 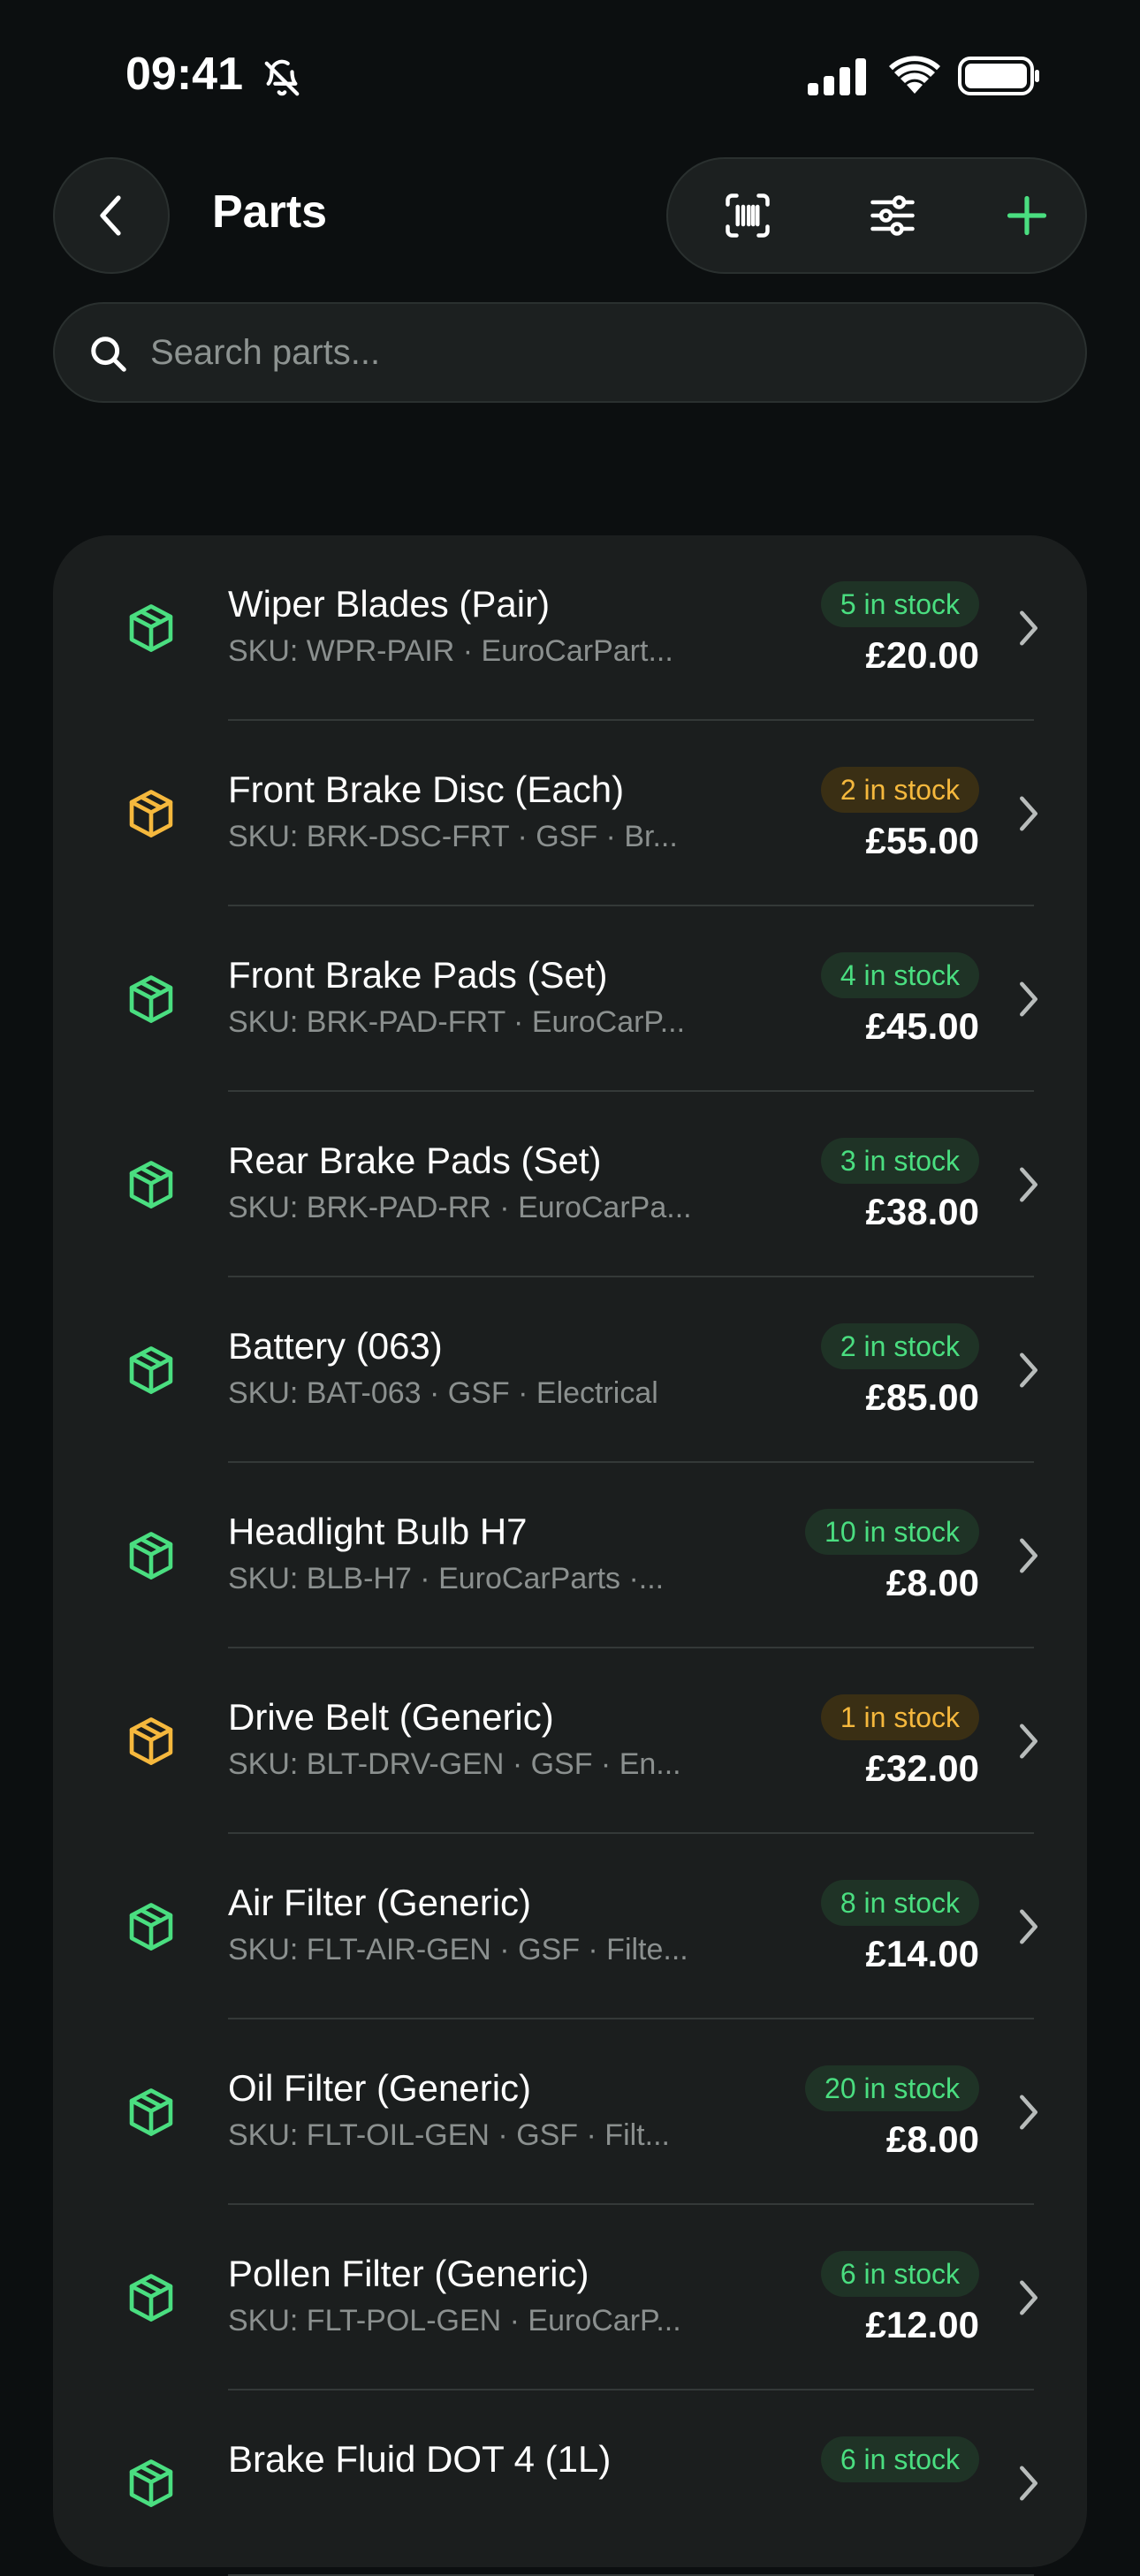 I want to click on back-button, so click(x=111, y=216).